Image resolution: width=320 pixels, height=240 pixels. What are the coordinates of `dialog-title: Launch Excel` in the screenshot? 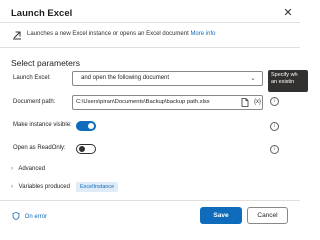 It's located at (42, 13).